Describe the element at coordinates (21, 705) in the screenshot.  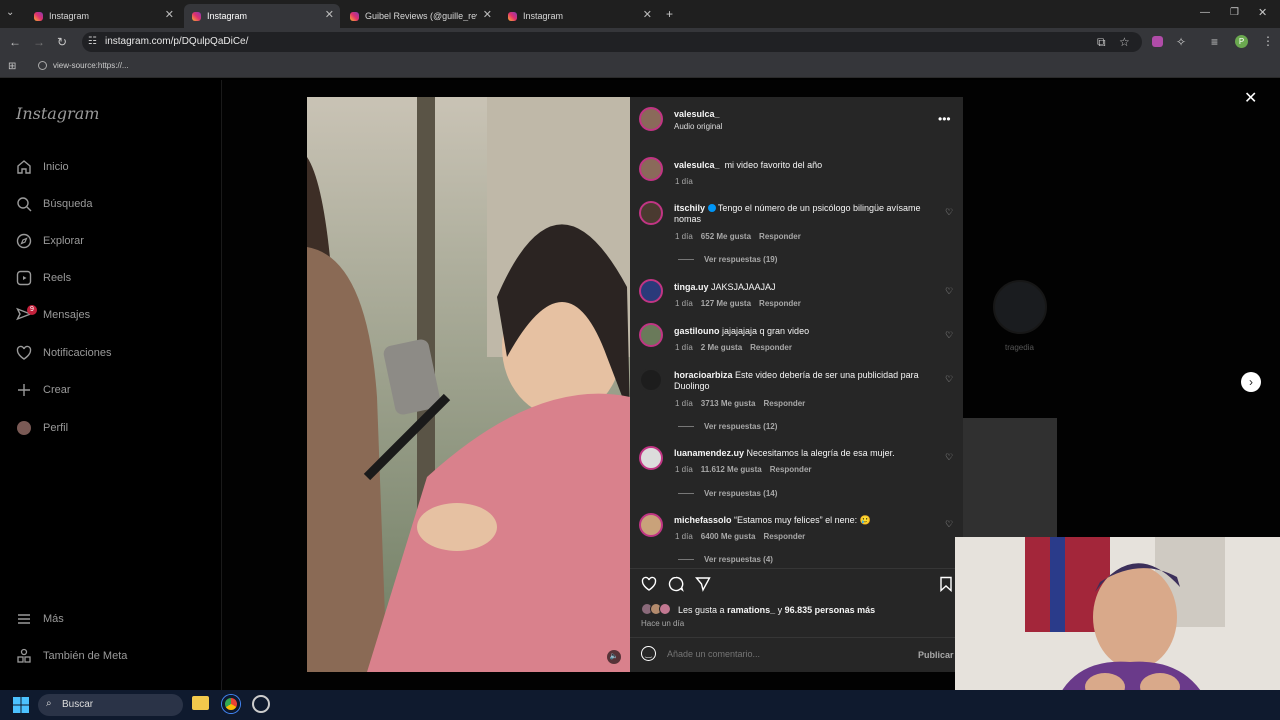
I see `windows-start-icon` at that location.